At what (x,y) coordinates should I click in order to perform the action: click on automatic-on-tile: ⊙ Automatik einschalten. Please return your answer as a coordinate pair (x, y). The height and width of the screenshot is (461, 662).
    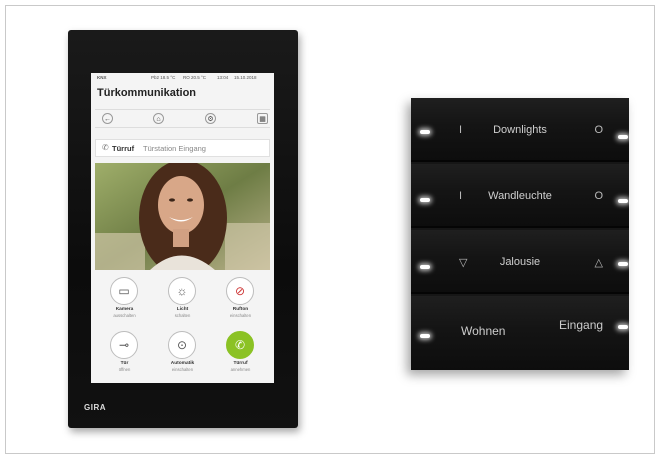
    Looking at the image, I should click on (182, 354).